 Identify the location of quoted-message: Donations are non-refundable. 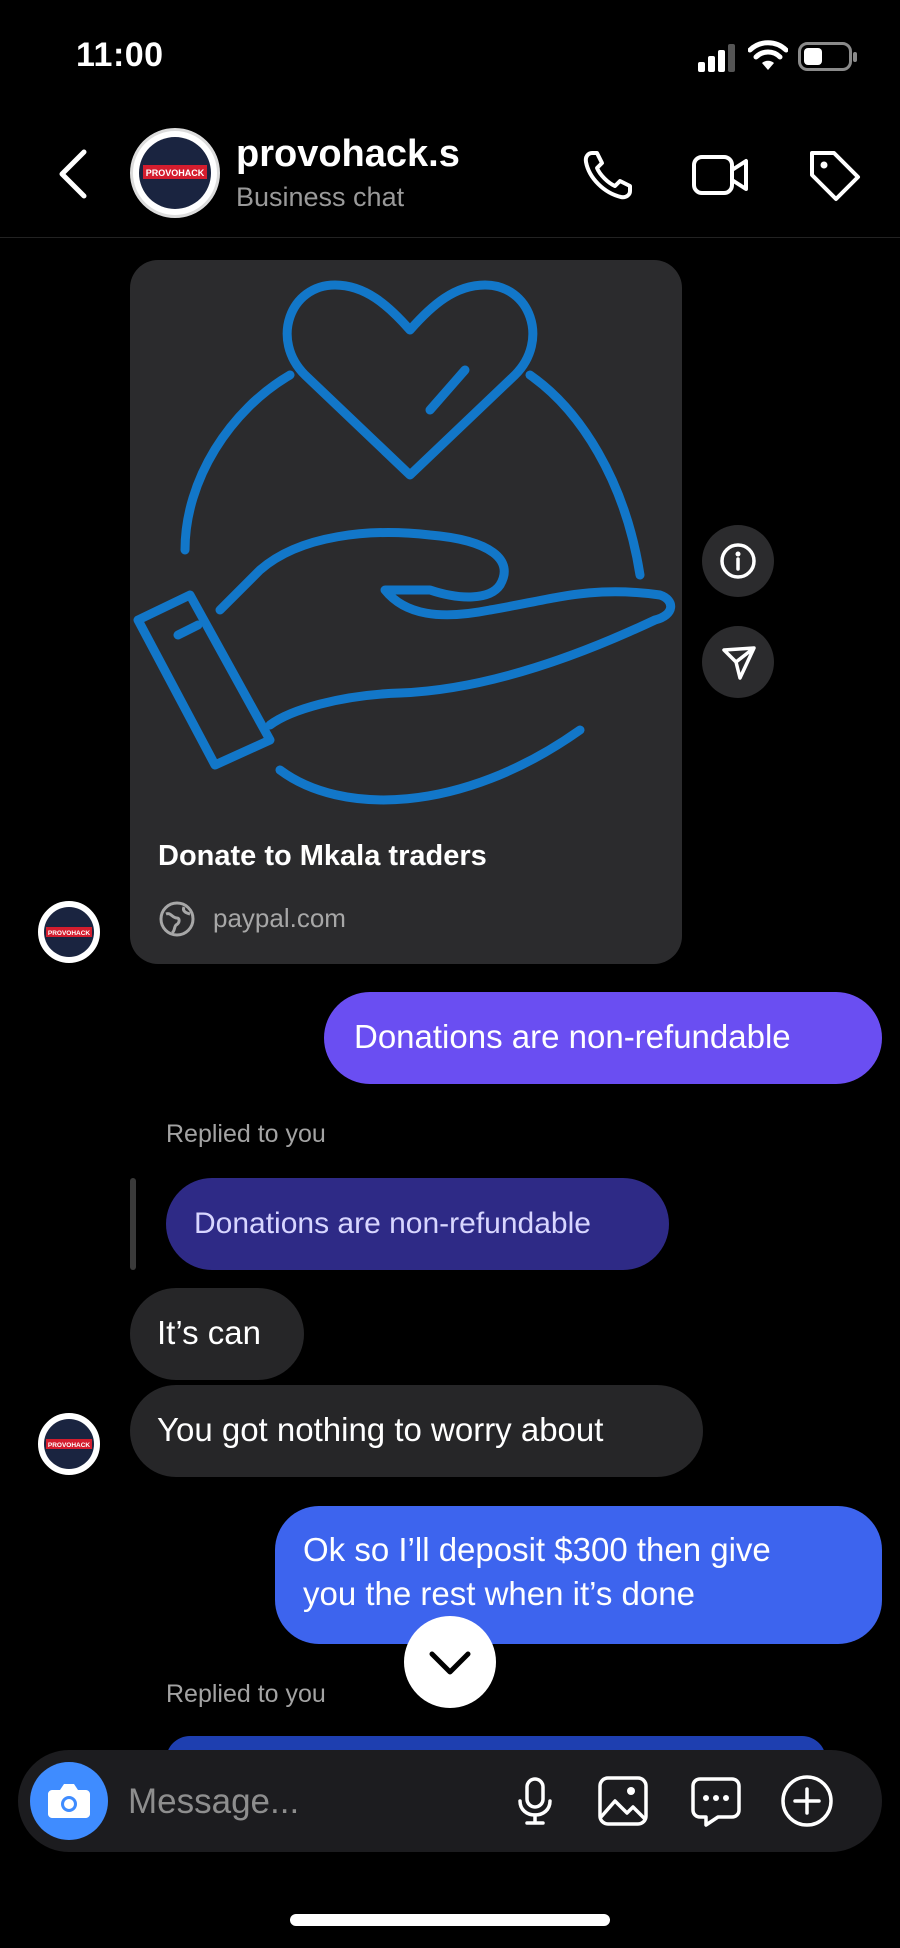
(417, 1224).